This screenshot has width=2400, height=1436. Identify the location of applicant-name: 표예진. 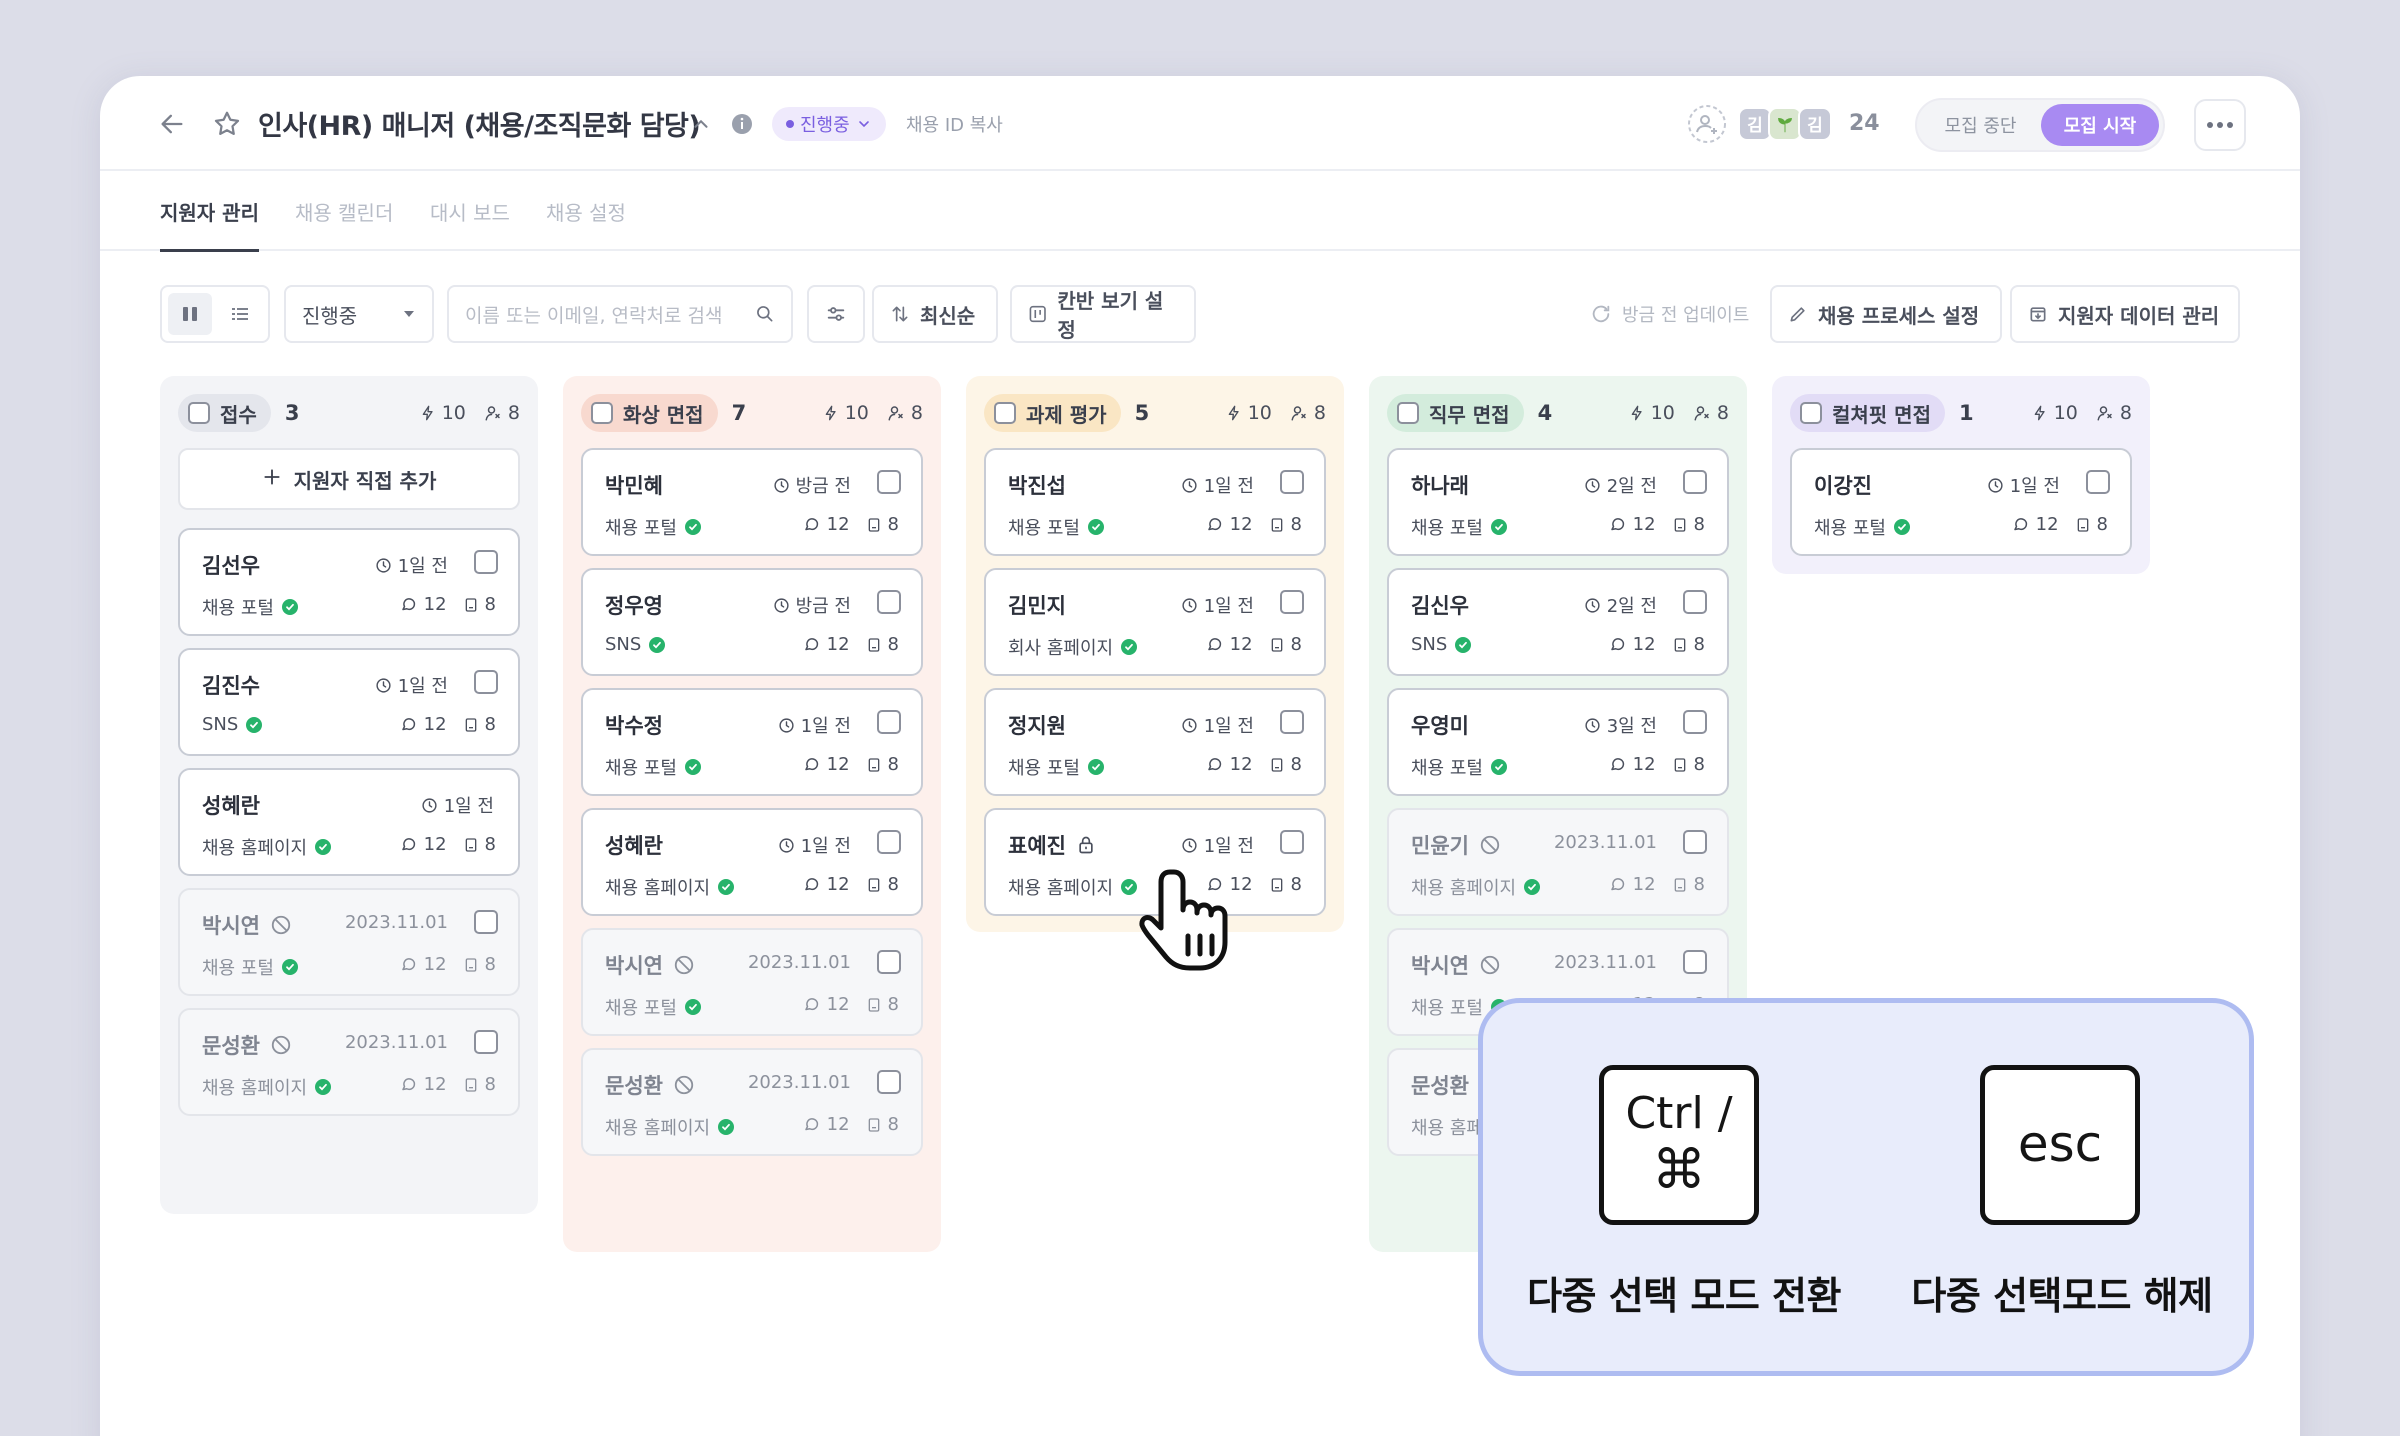
(1052, 845).